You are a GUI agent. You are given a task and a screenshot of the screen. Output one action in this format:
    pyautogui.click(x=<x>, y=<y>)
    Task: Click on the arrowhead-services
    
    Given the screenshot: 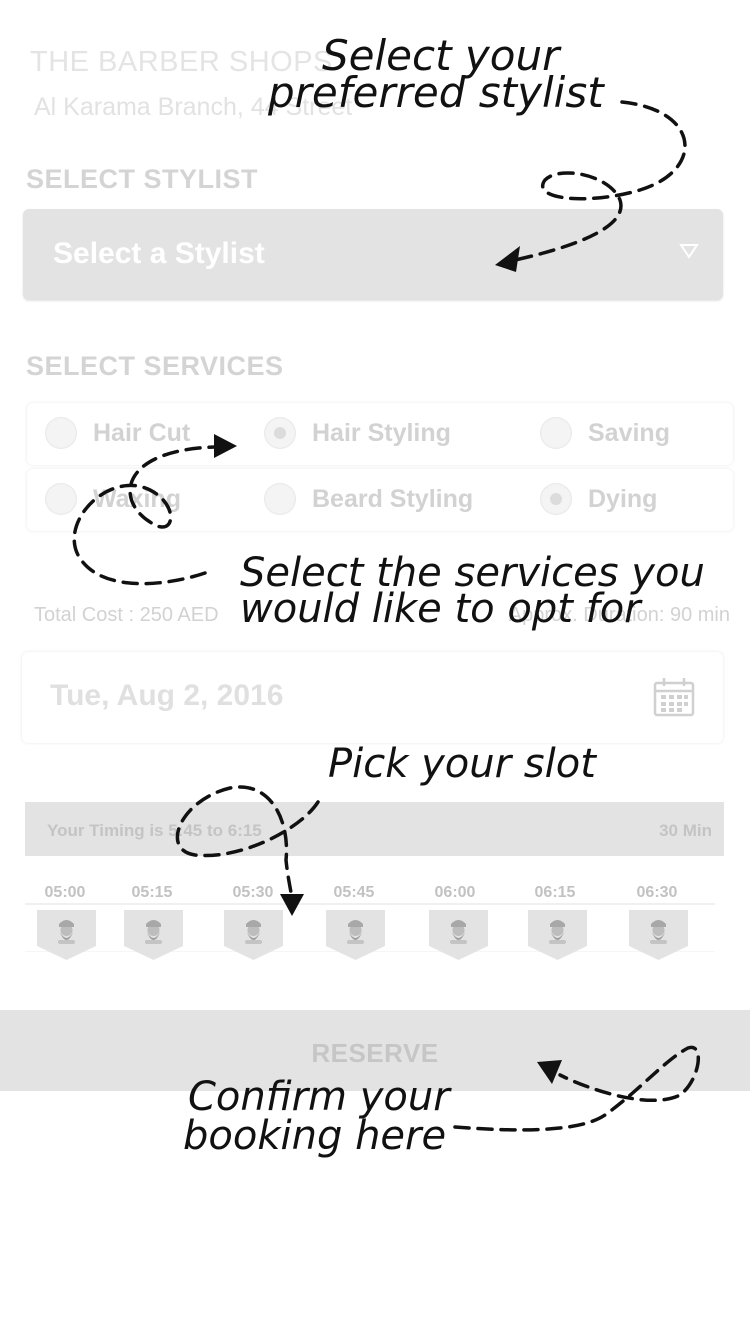 What is the action you would take?
    pyautogui.click(x=225, y=446)
    